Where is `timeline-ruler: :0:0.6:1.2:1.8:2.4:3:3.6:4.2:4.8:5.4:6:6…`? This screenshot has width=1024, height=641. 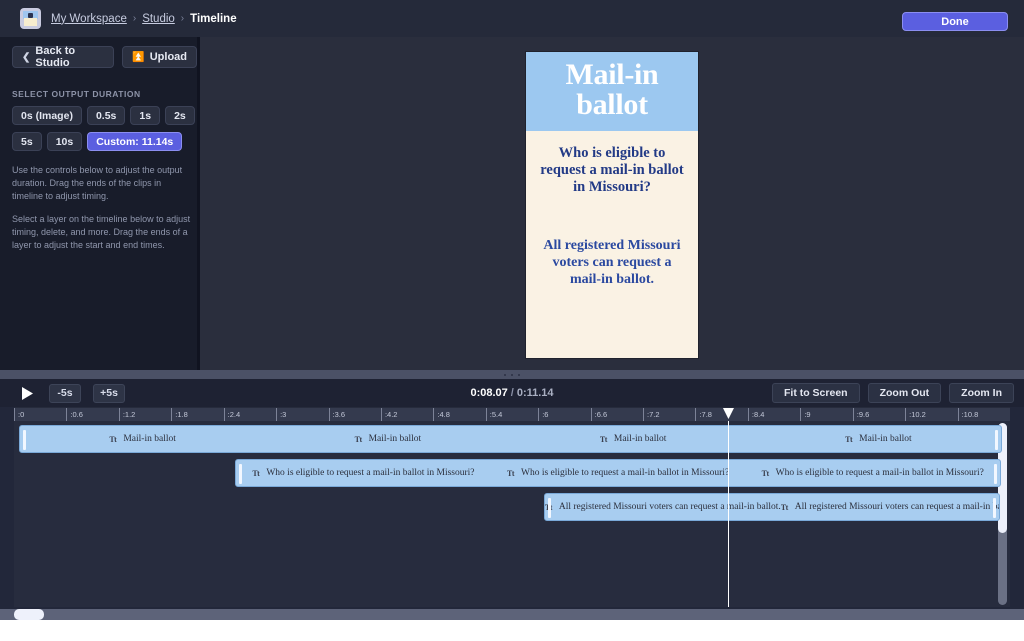
timeline-ruler: :0:0.6:1.2:1.8:2.4:3:3.6:4.2:4.8:5.4:6:6… is located at coordinates (512, 414).